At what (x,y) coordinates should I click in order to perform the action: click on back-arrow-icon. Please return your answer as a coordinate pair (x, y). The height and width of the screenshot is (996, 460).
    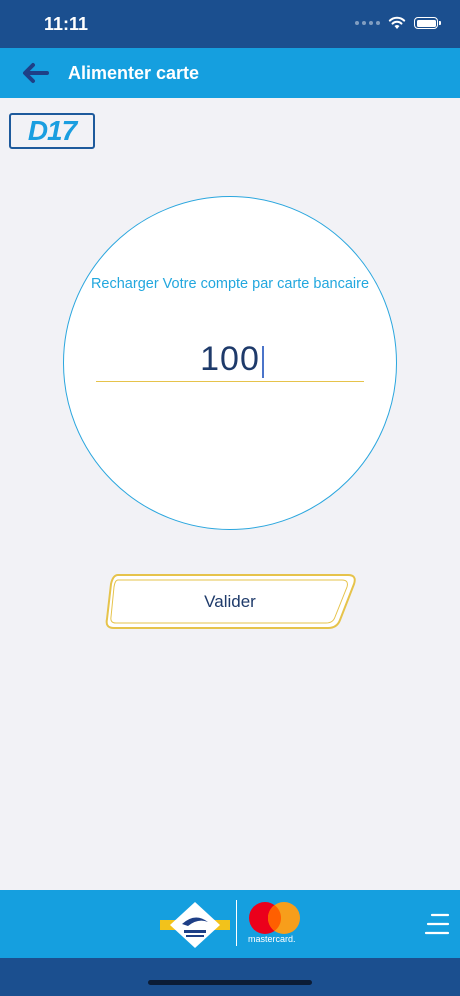
    Looking at the image, I should click on (35, 73).